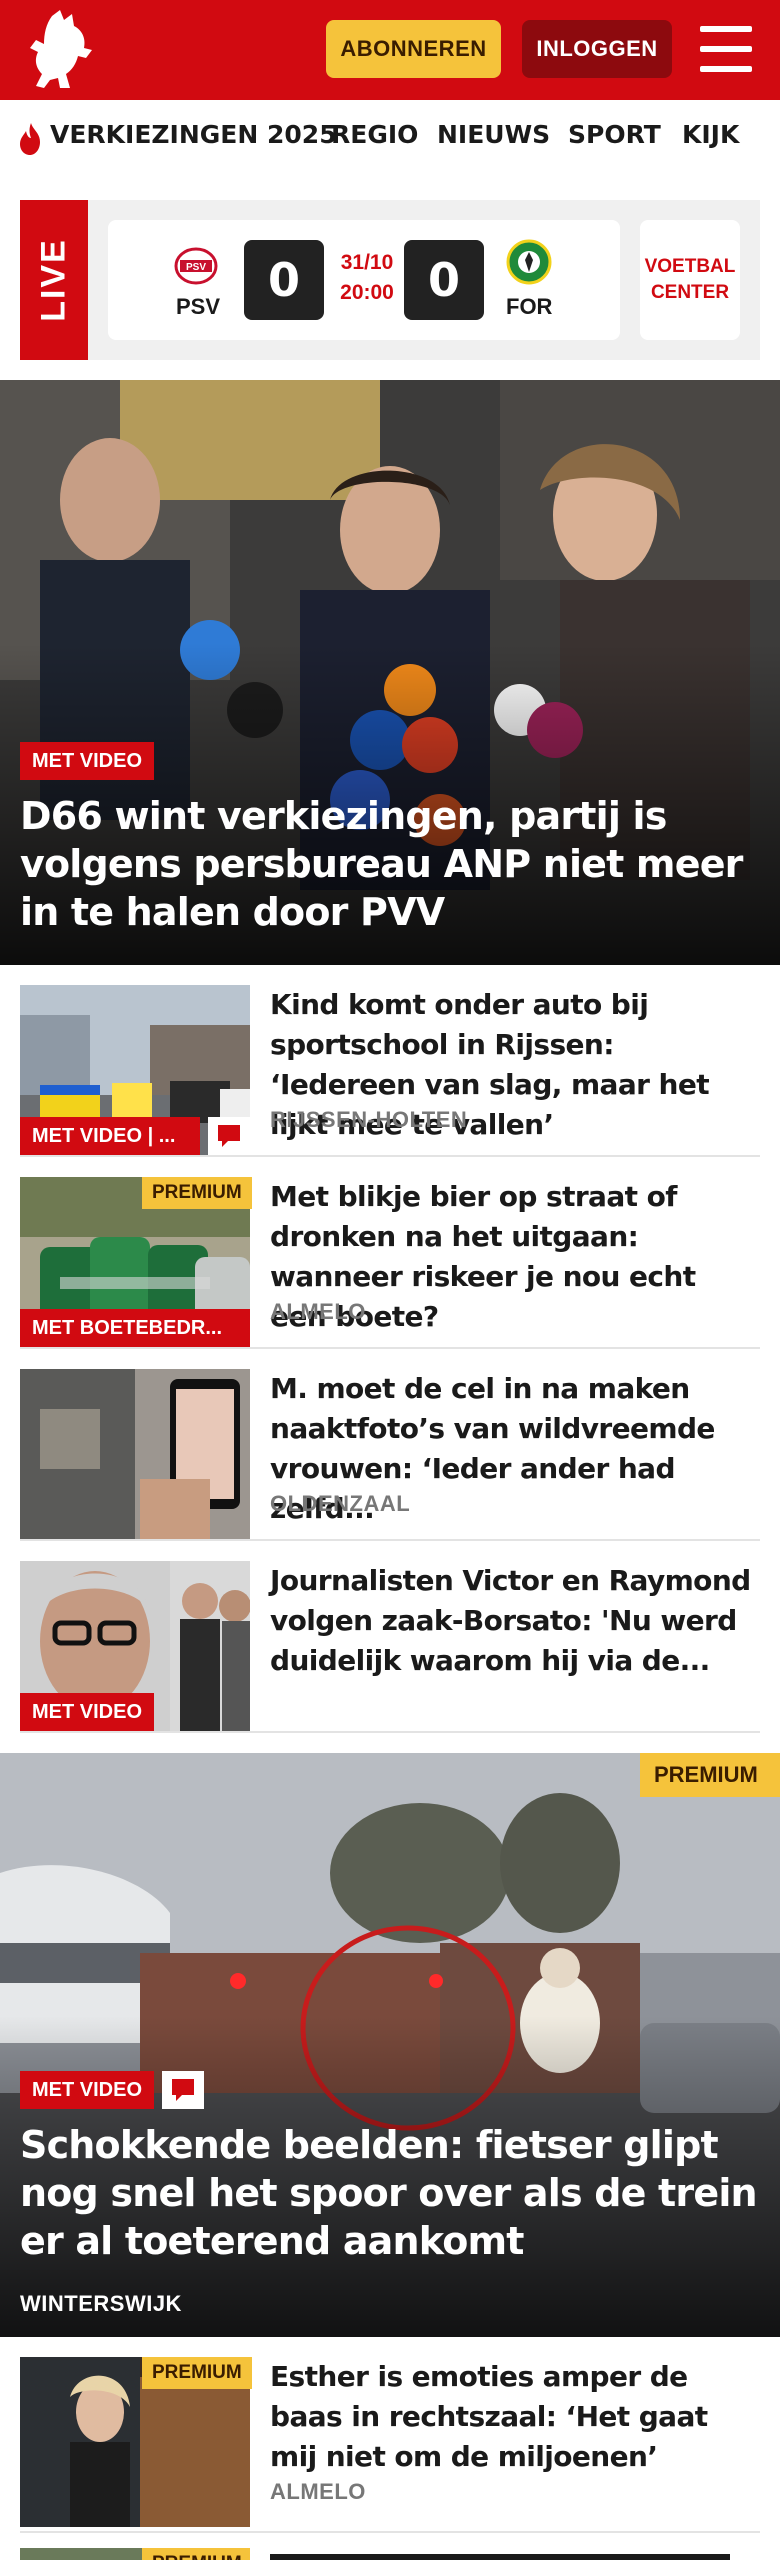 Image resolution: width=780 pixels, height=2560 pixels. I want to click on nav-item-sport: SPORT, so click(614, 134).